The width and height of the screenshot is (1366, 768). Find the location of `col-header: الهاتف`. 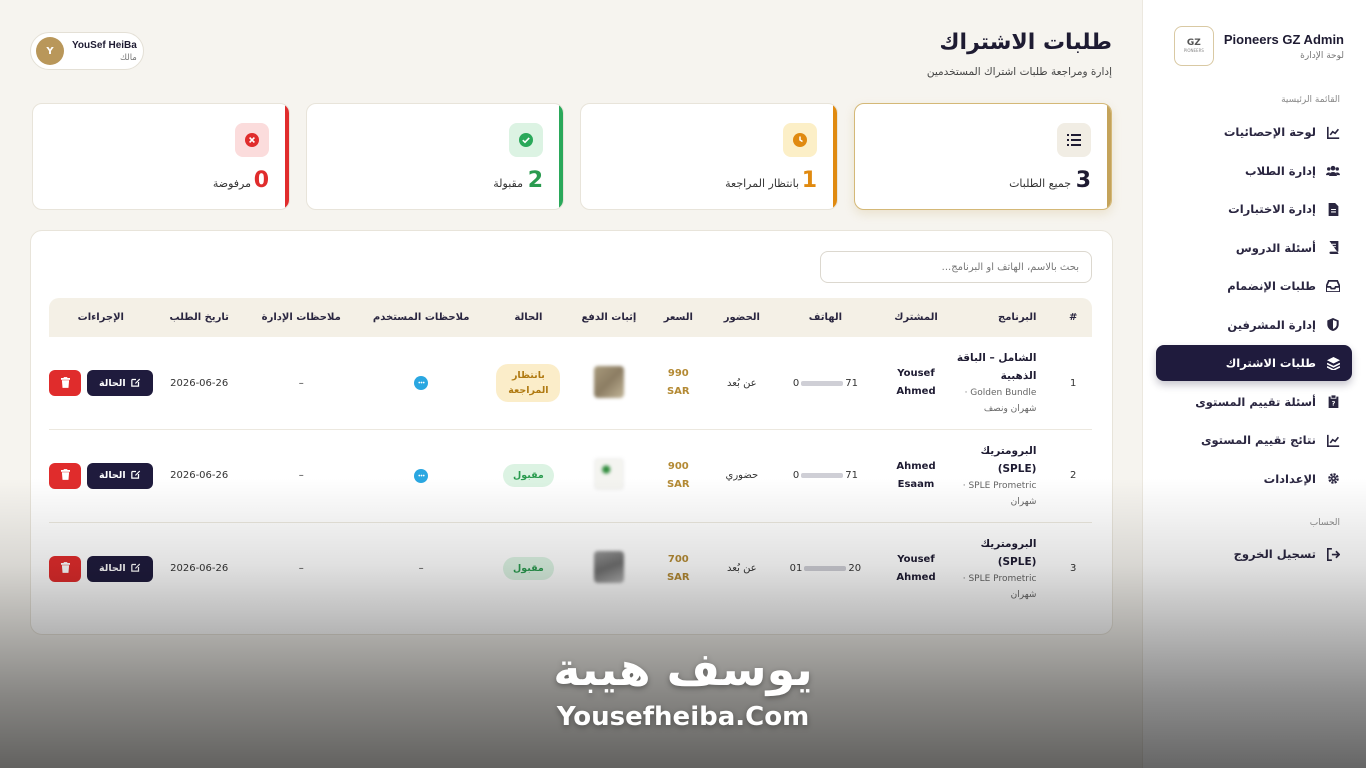

col-header: الهاتف is located at coordinates (825, 317).